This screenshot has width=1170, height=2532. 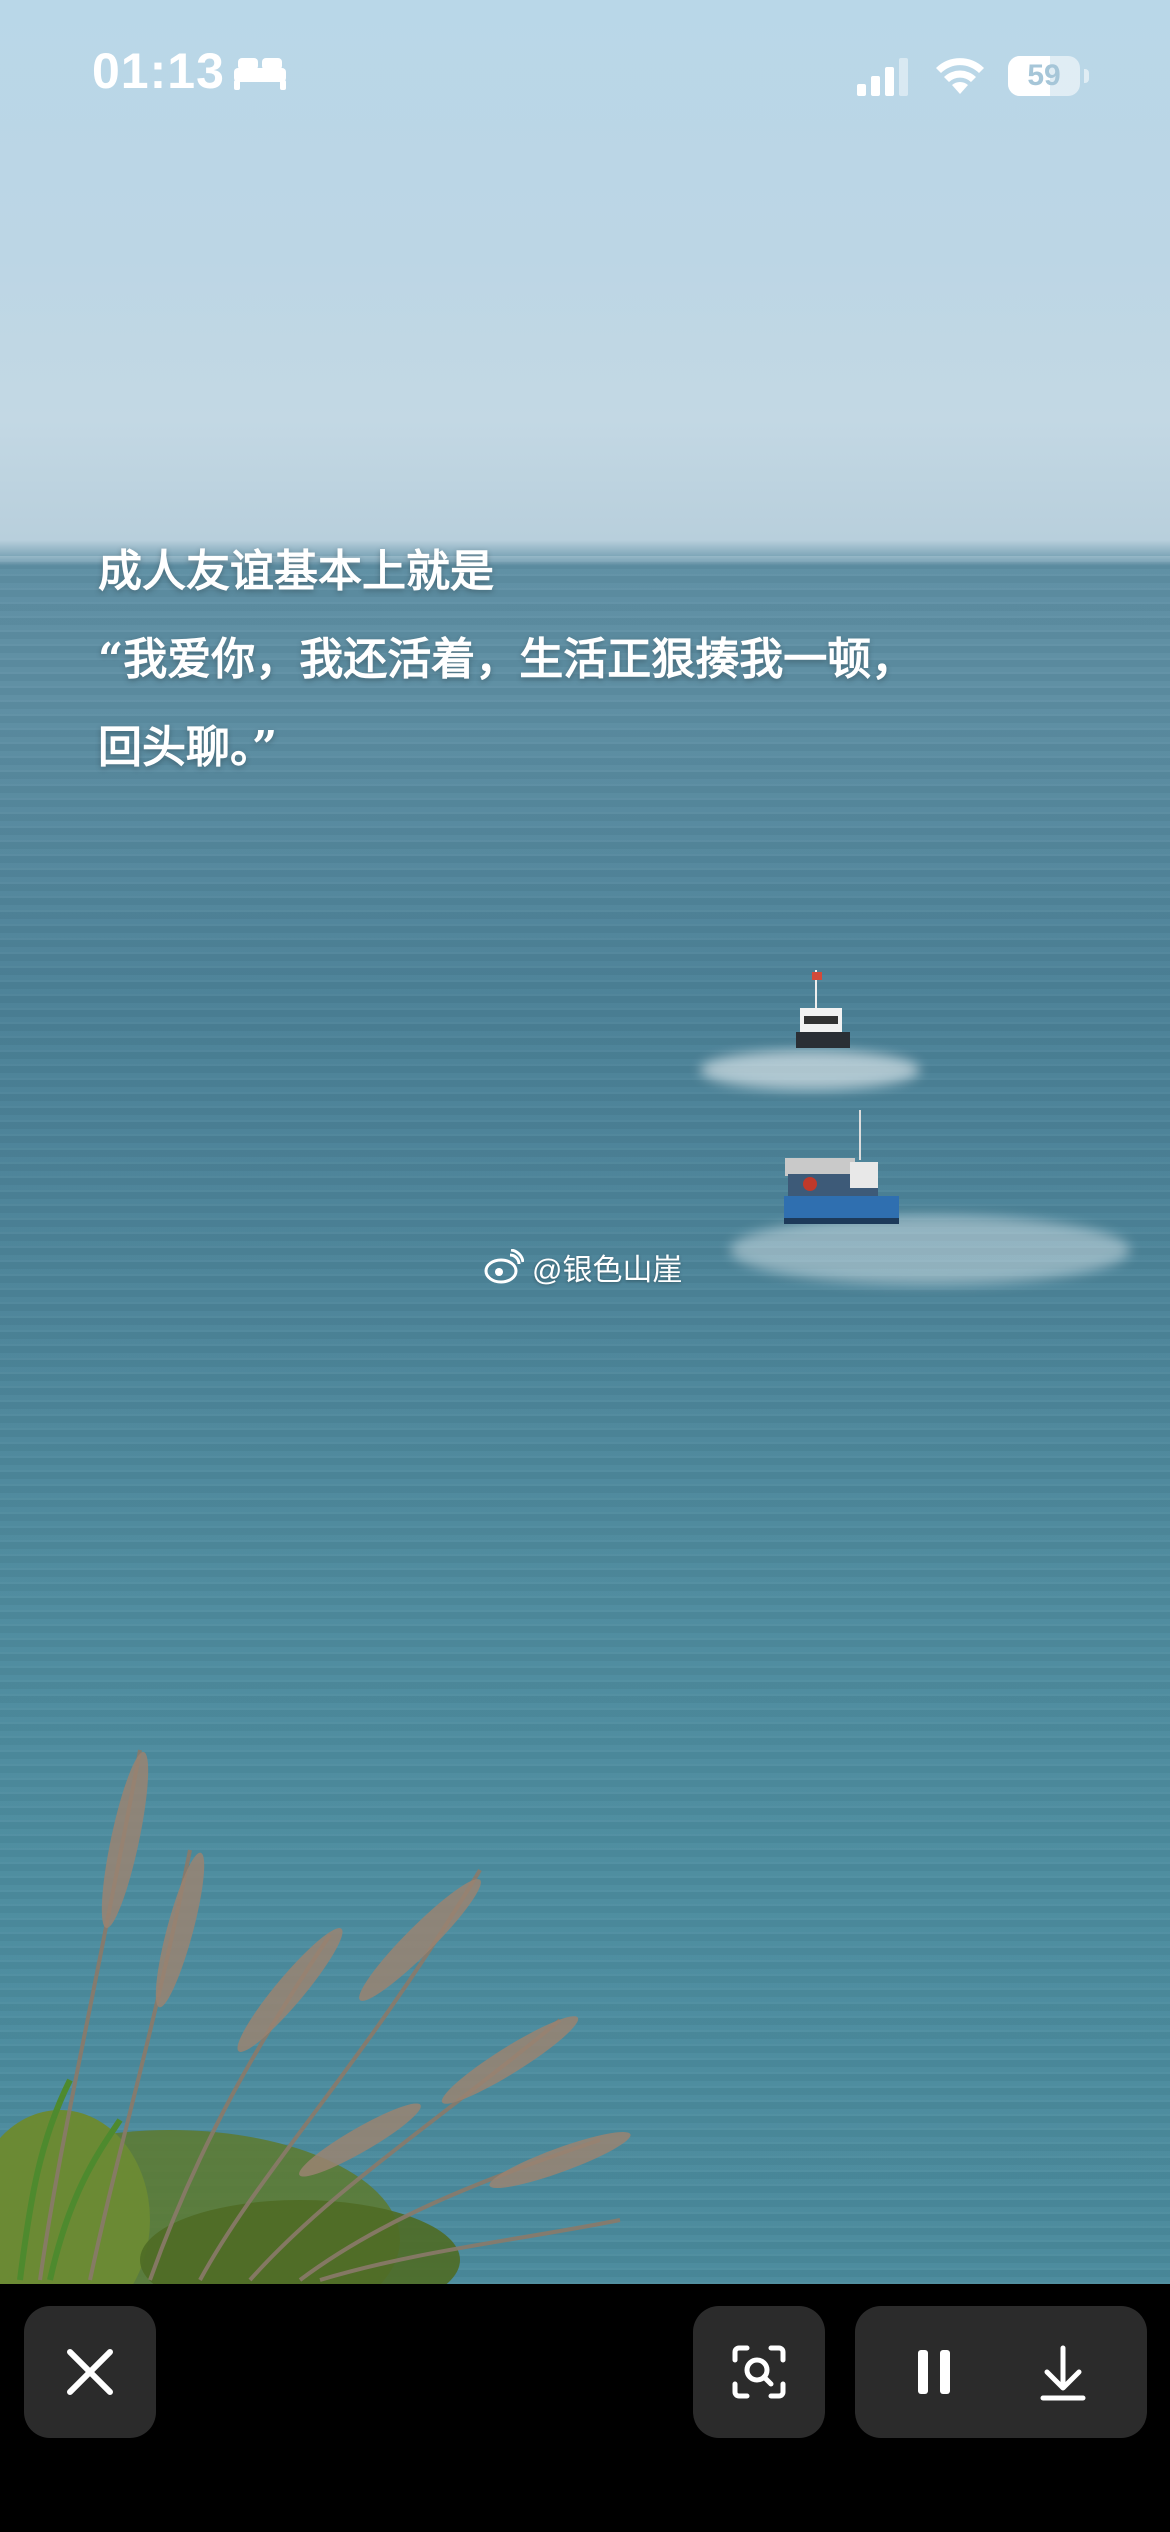 I want to click on weibo-icon, so click(x=504, y=1266).